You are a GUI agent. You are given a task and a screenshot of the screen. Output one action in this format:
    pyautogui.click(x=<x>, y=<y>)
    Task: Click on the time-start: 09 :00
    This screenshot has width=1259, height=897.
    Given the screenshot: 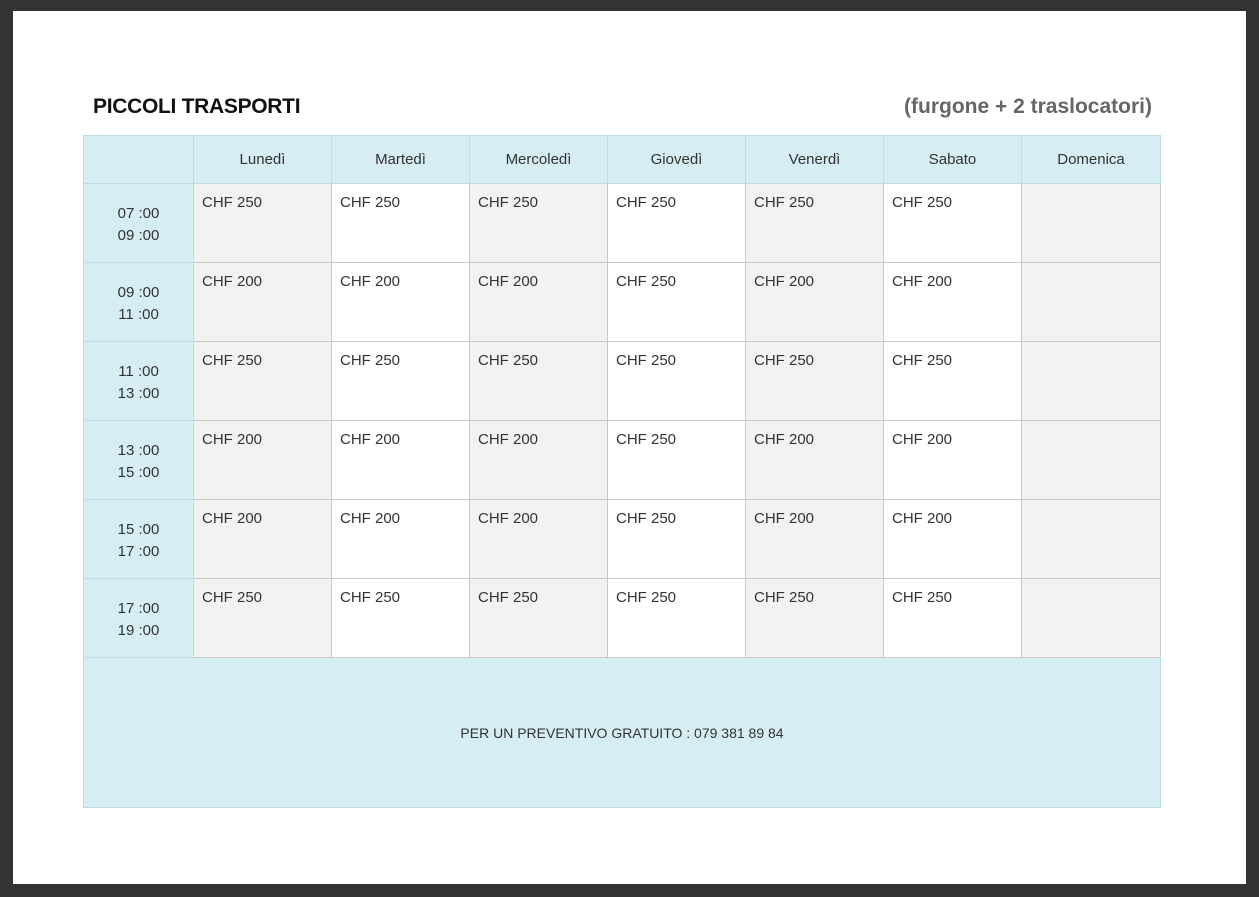 What is the action you would take?
    pyautogui.click(x=138, y=292)
    